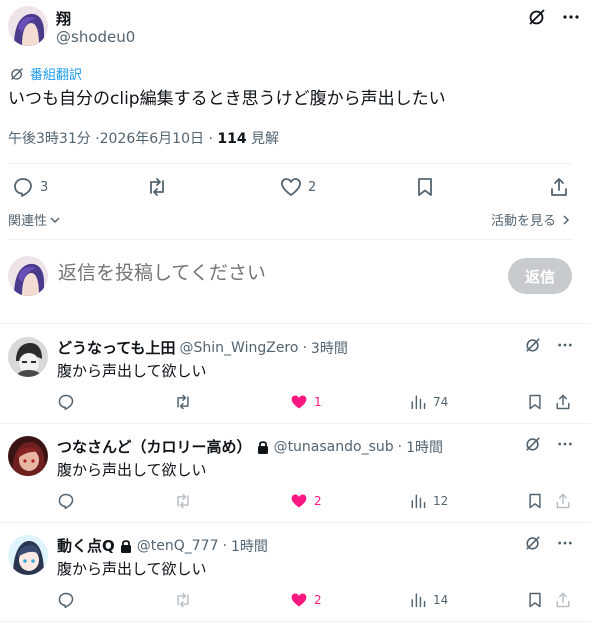 Image resolution: width=609 pixels, height=628 pixels. Describe the element at coordinates (428, 402) in the screenshot. I see `views-button: 74` at that location.